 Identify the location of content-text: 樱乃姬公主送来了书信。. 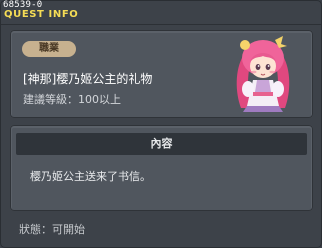
(90, 176).